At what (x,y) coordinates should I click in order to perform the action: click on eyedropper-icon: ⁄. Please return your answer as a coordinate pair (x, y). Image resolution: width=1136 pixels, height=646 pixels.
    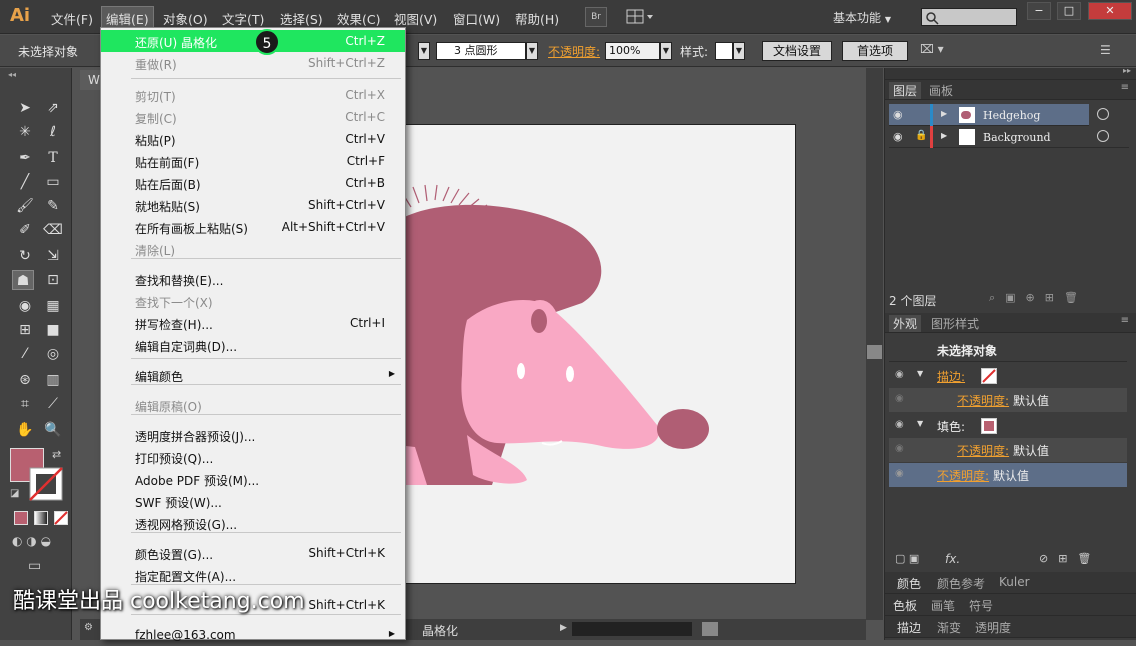
    Looking at the image, I should click on (25, 354).